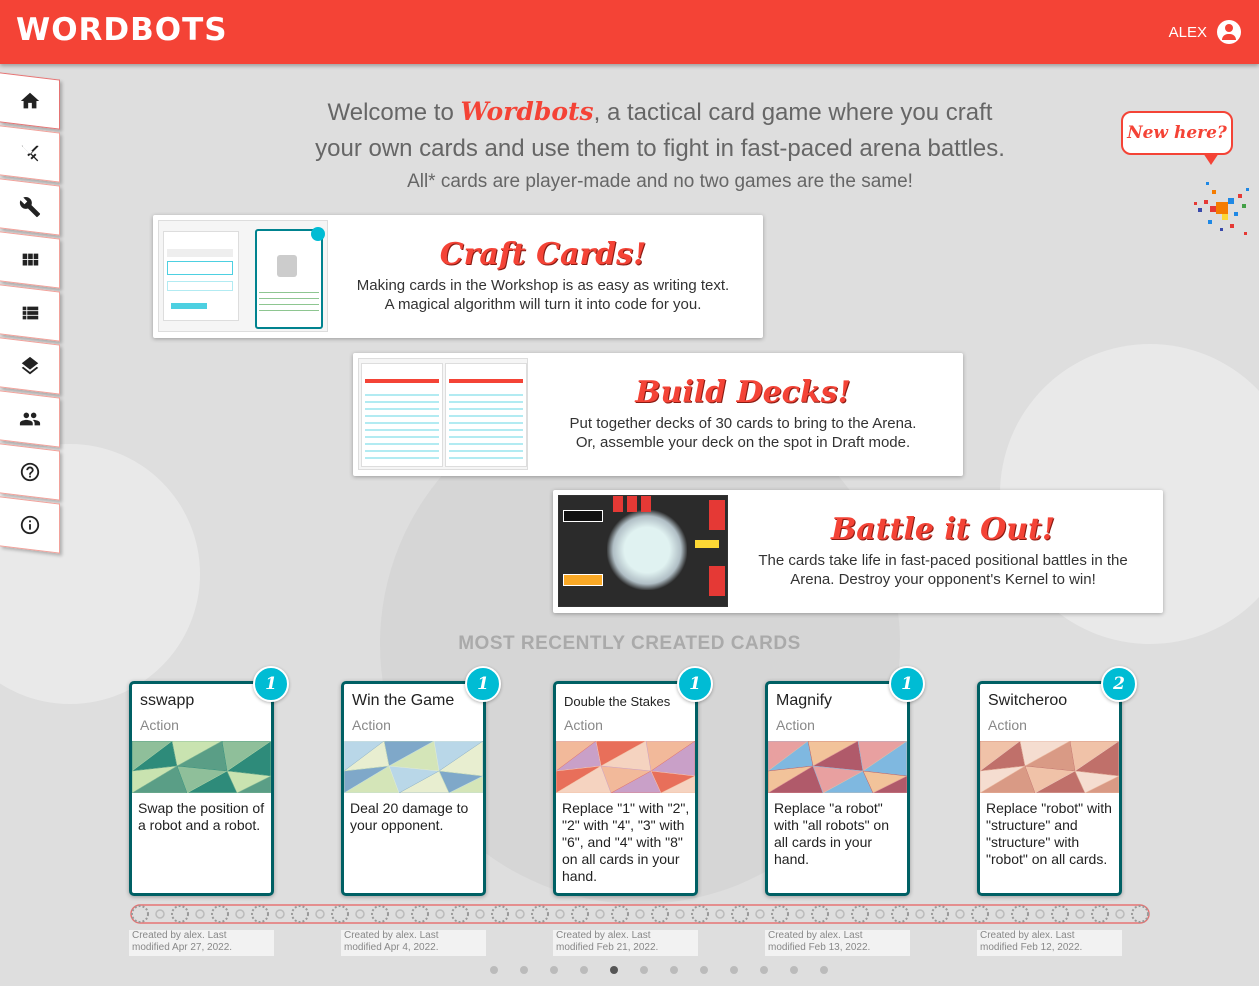 Image resolution: width=1259 pixels, height=986 pixels. What do you see at coordinates (1119, 684) in the screenshot?
I see `card-cost-badge: 2` at bounding box center [1119, 684].